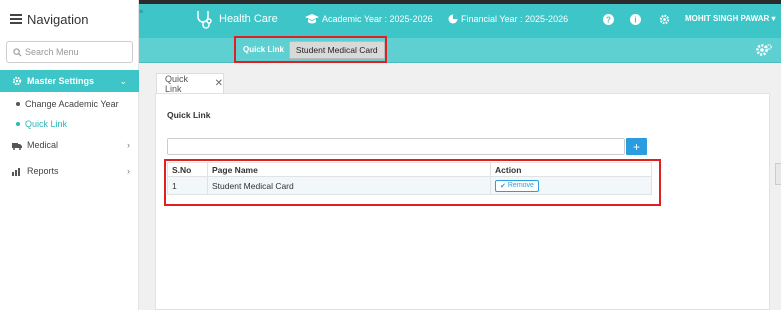 Image resolution: width=781 pixels, height=310 pixels. I want to click on tab-quick-link: Quick Link ✕, so click(190, 83).